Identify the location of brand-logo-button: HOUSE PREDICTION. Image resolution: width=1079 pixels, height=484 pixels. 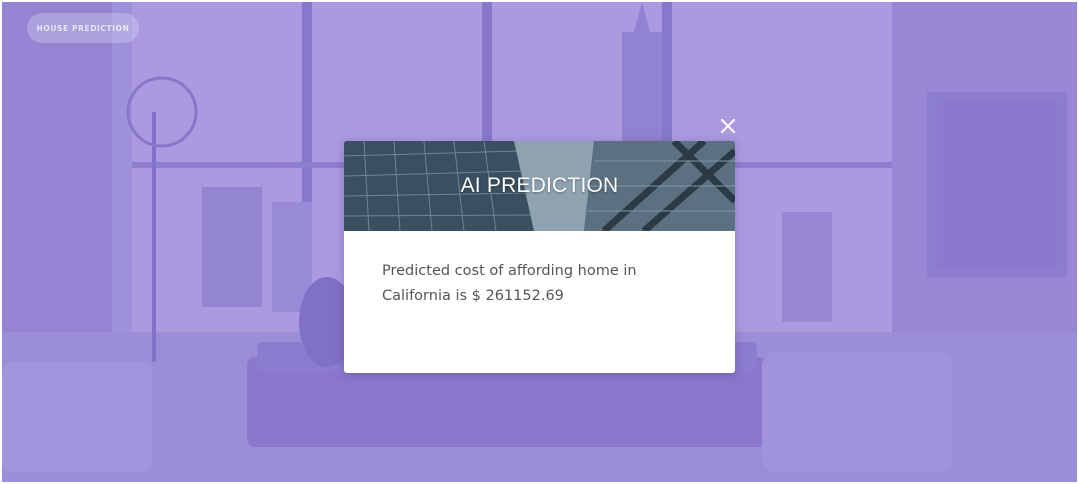
(83, 28).